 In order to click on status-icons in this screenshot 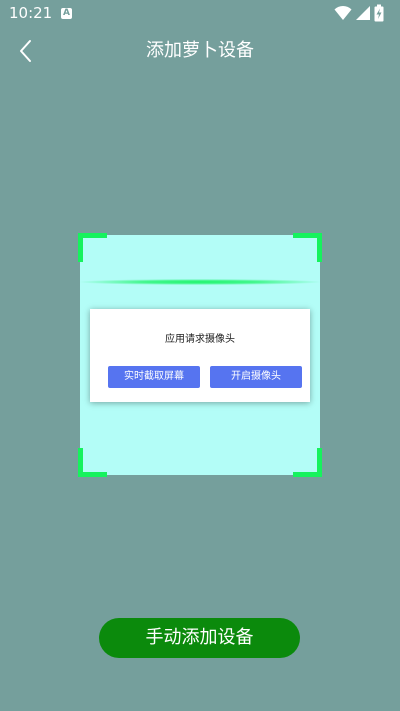, I will do `click(364, 13)`.